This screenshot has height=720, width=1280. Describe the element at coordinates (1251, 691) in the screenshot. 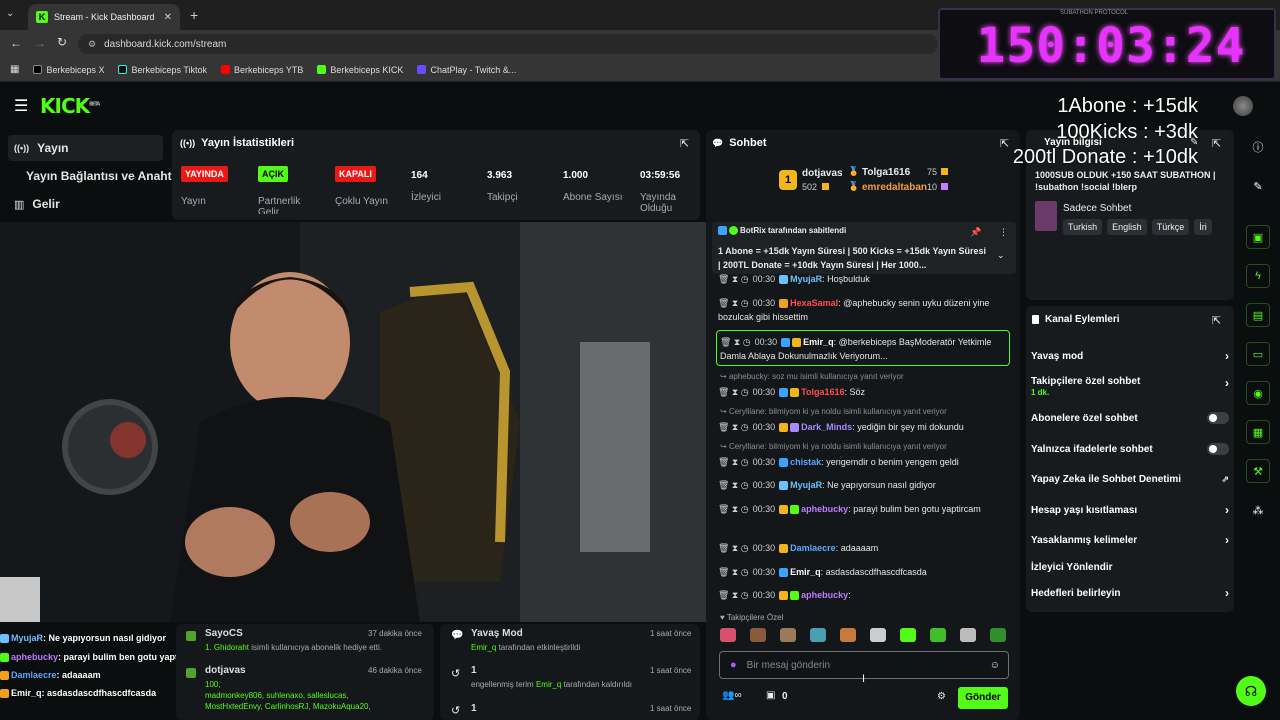

I see `support-icon: ☊` at that location.